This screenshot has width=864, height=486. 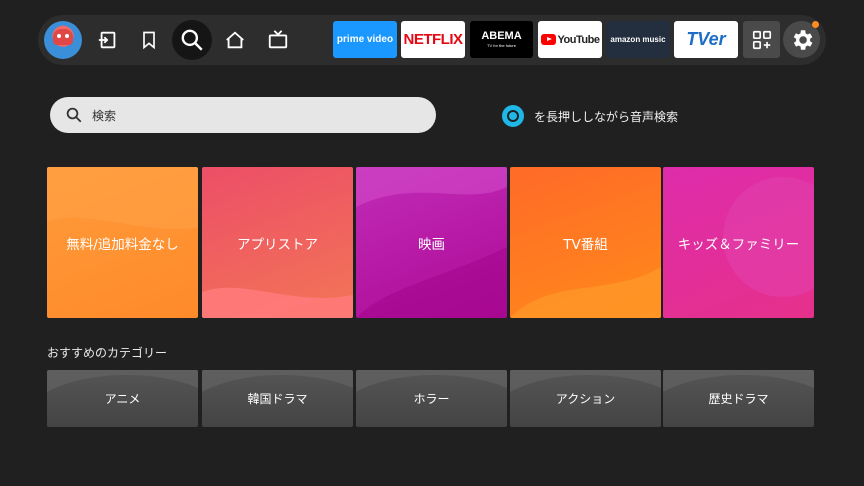 I want to click on prime-video-app: prime video, so click(x=365, y=39).